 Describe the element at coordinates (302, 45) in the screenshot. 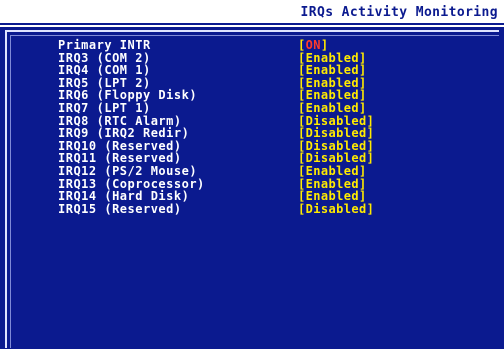

I see `value-open-bracket: [` at that location.